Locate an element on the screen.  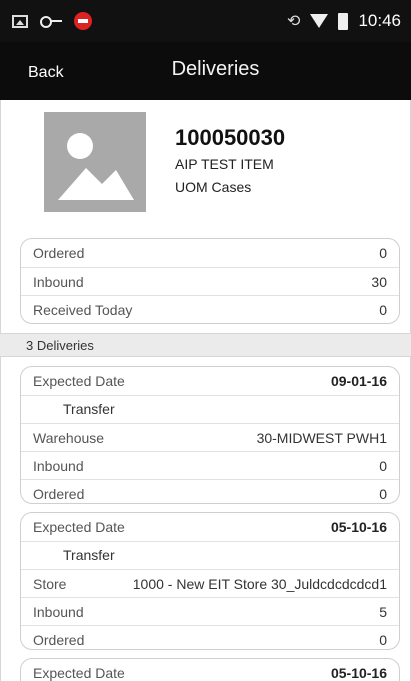
source-label: Store is located at coordinates (50, 584).